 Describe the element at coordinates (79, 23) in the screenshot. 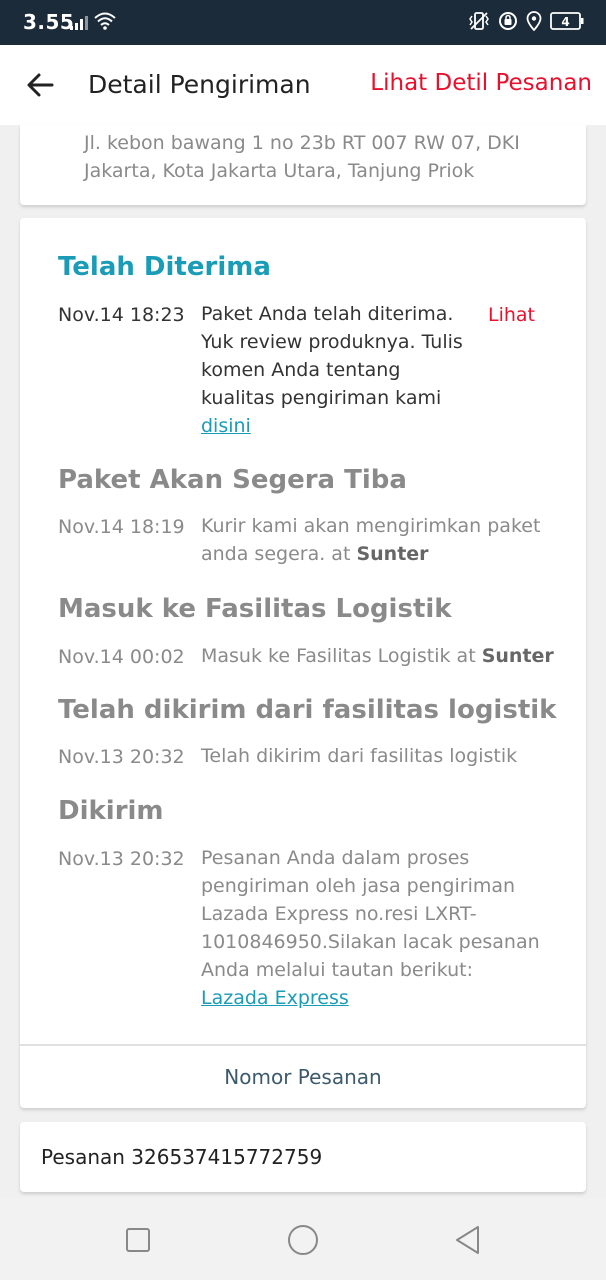

I see `signal-icon` at that location.